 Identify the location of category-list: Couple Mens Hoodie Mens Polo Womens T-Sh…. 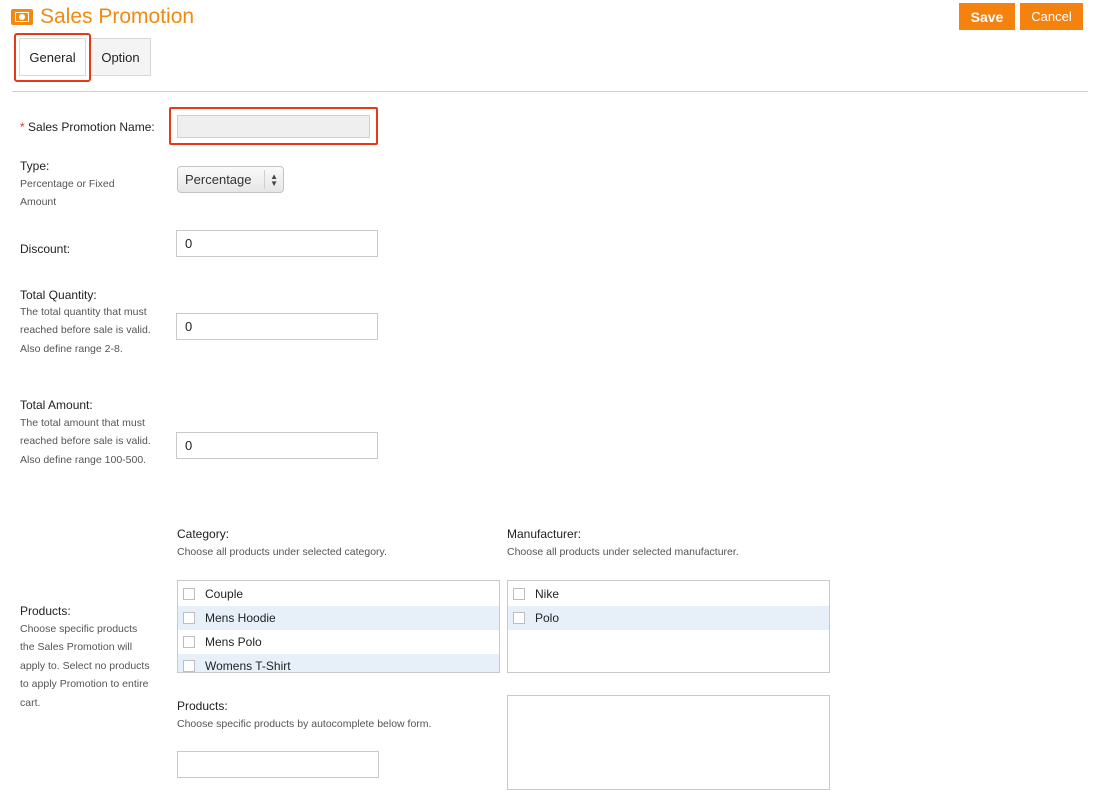
(338, 626).